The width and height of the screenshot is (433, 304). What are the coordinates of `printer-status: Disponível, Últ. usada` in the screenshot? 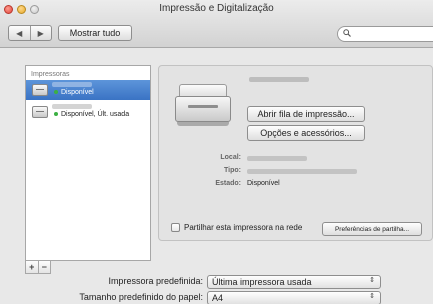 It's located at (91, 114).